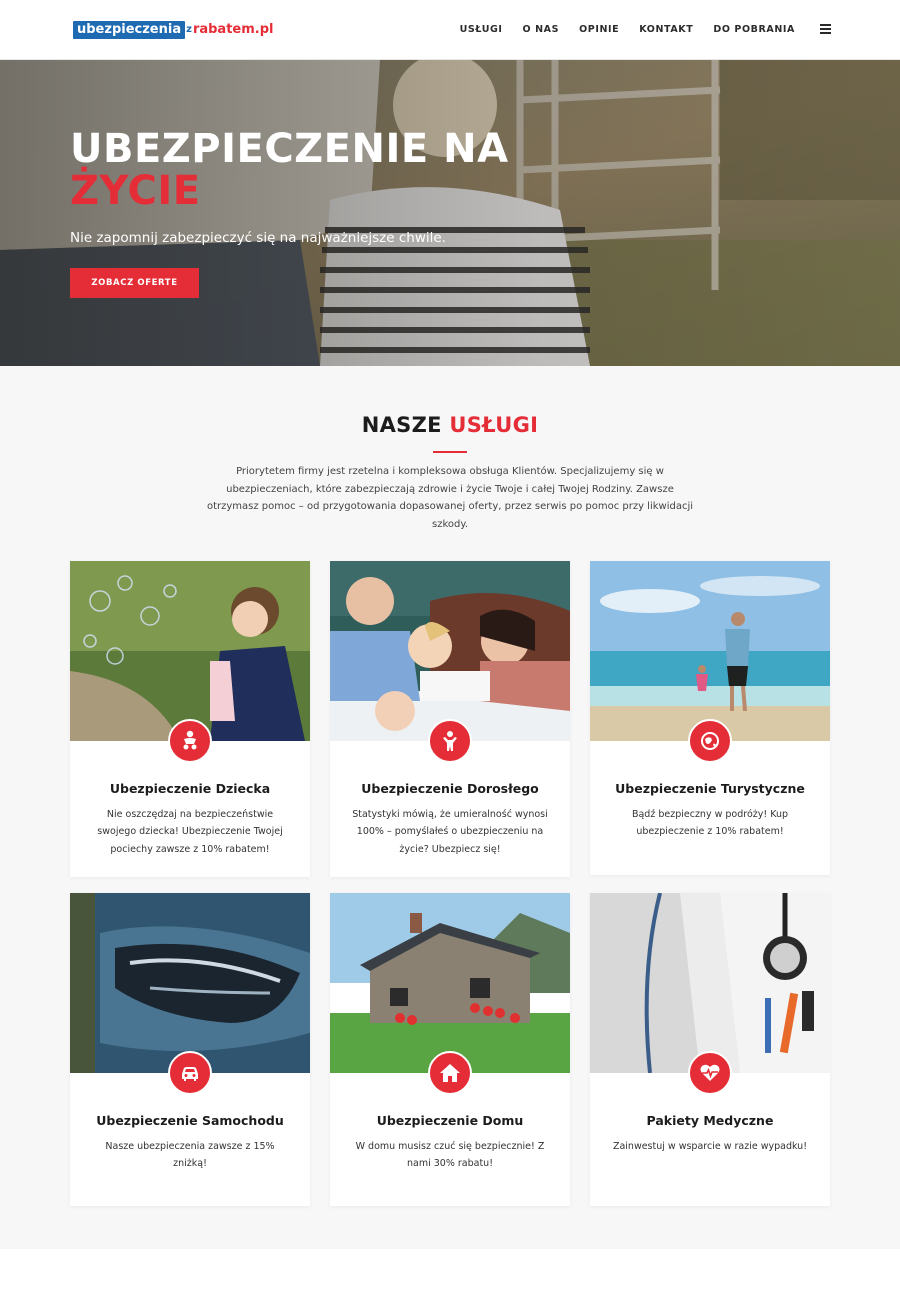  What do you see at coordinates (190, 1120) in the screenshot?
I see `card-title: Ubezpieczenie Samochodu` at bounding box center [190, 1120].